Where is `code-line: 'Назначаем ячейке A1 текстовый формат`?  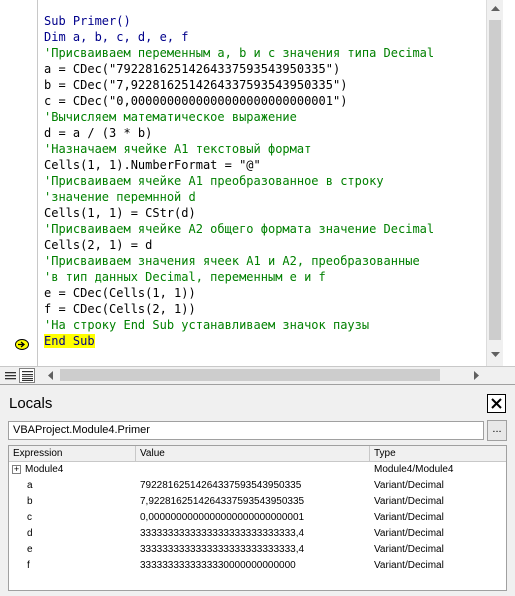 code-line: 'Назначаем ячейке A1 текстовый формат is located at coordinates (264, 149).